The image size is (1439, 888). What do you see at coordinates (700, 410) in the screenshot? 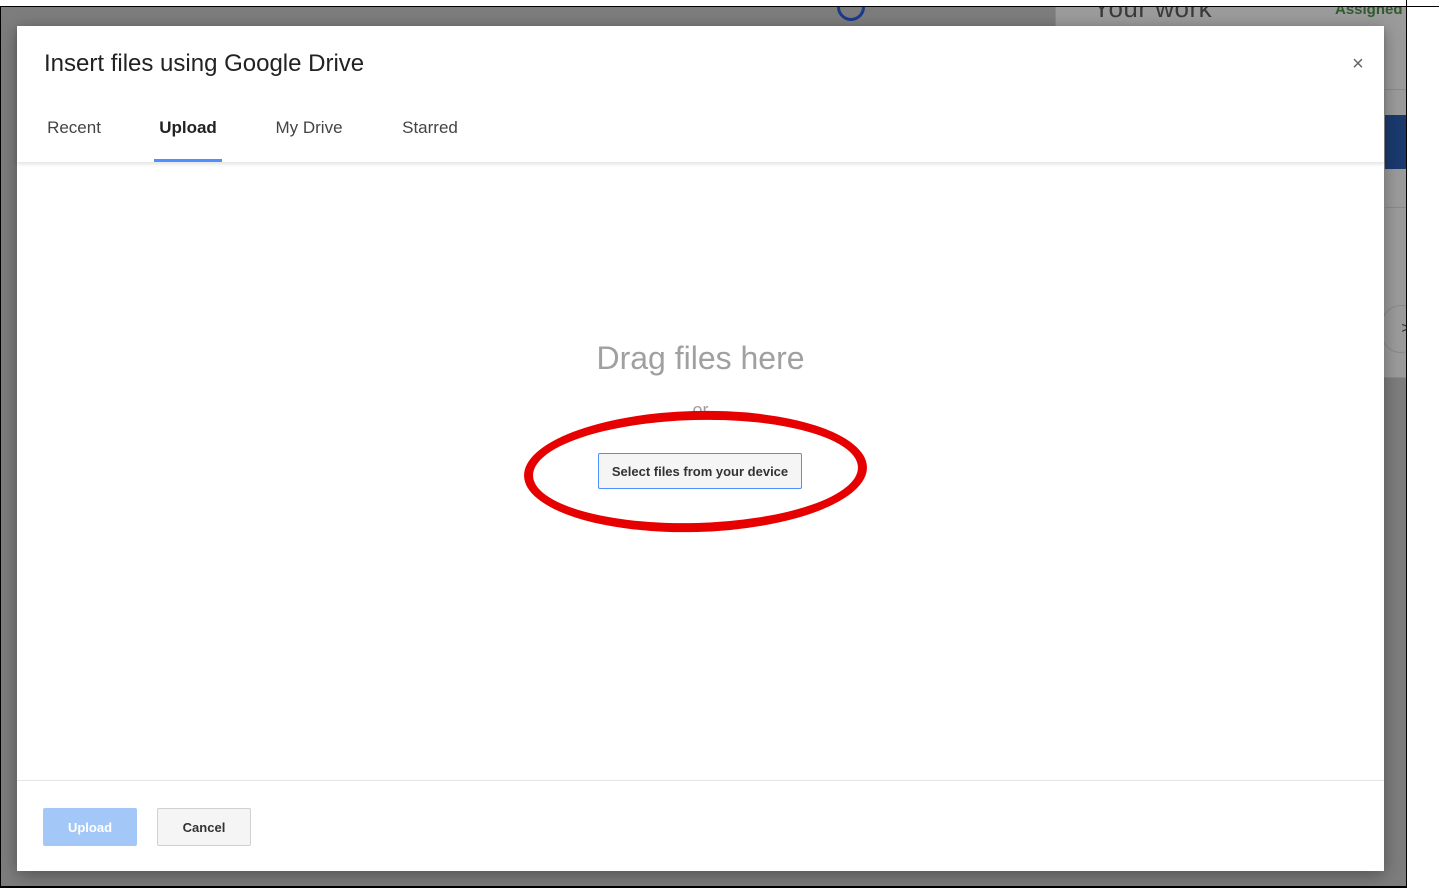
I see `or-separator-text: or` at bounding box center [700, 410].